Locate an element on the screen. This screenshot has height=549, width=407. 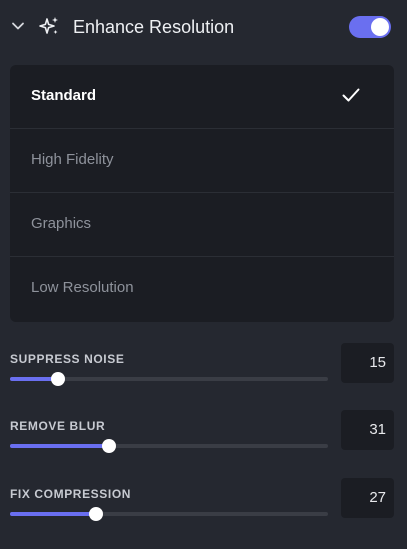
option-label: Graphics is located at coordinates (61, 223).